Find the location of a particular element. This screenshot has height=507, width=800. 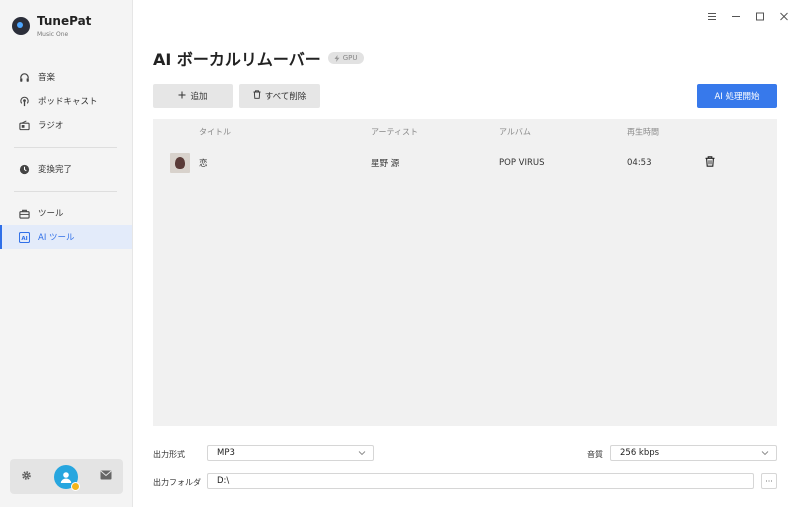

sidebar-item-ai-tools: AI AI ツール is located at coordinates (66, 237).